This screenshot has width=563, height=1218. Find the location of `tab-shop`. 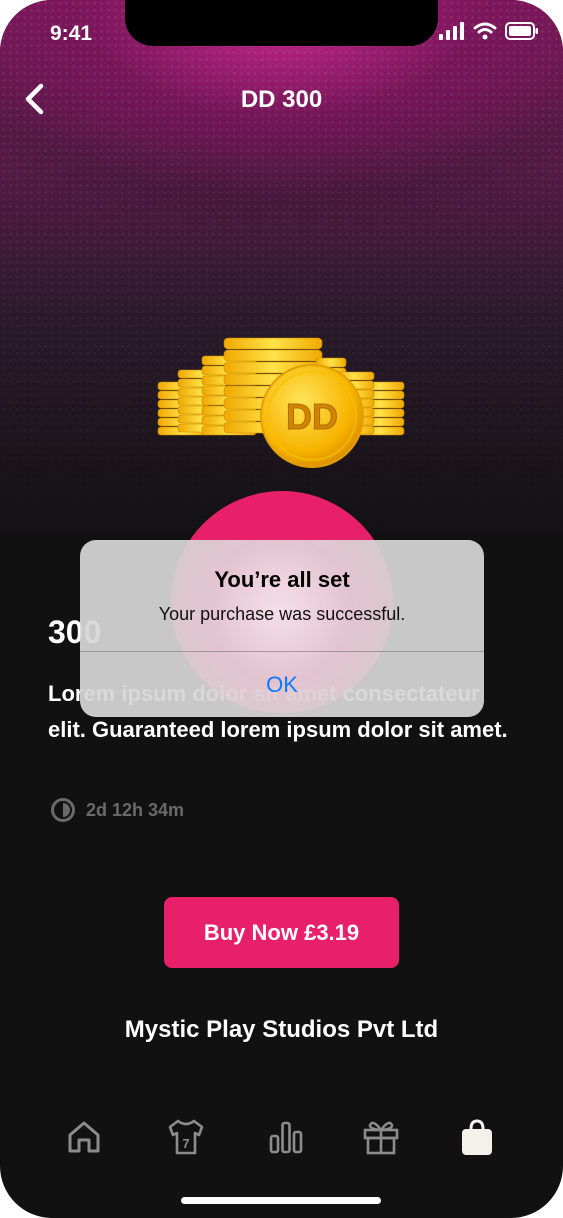

tab-shop is located at coordinates (477, 1137).